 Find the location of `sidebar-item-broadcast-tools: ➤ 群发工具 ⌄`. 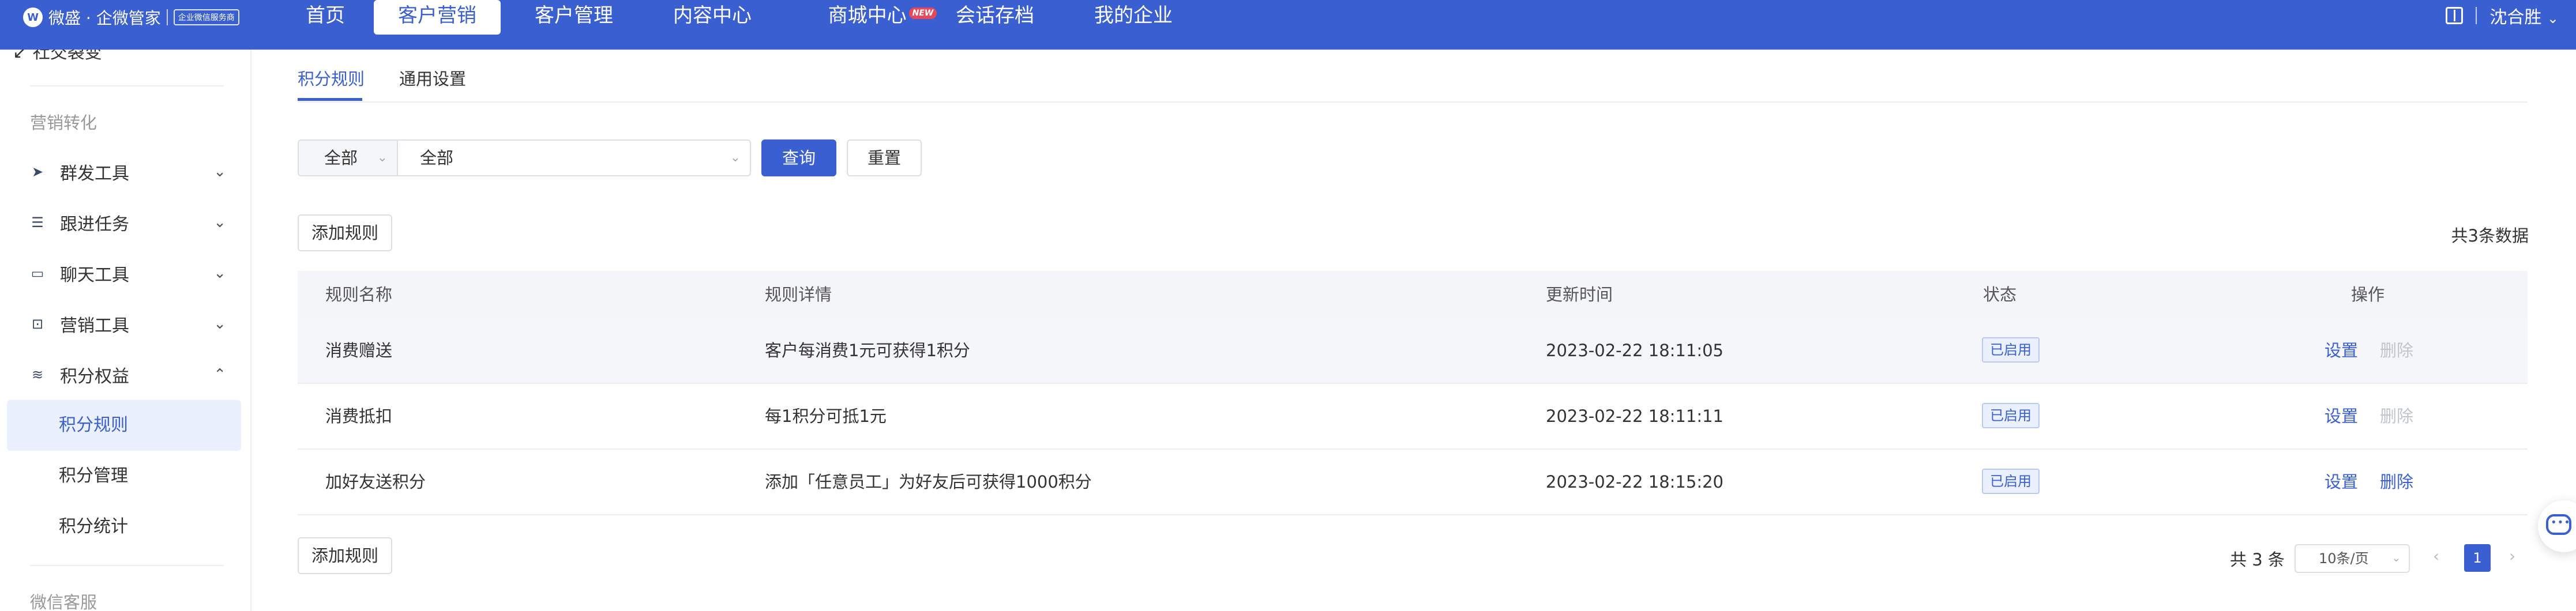

sidebar-item-broadcast-tools: ➤ 群发工具 ⌄ is located at coordinates (124, 172).